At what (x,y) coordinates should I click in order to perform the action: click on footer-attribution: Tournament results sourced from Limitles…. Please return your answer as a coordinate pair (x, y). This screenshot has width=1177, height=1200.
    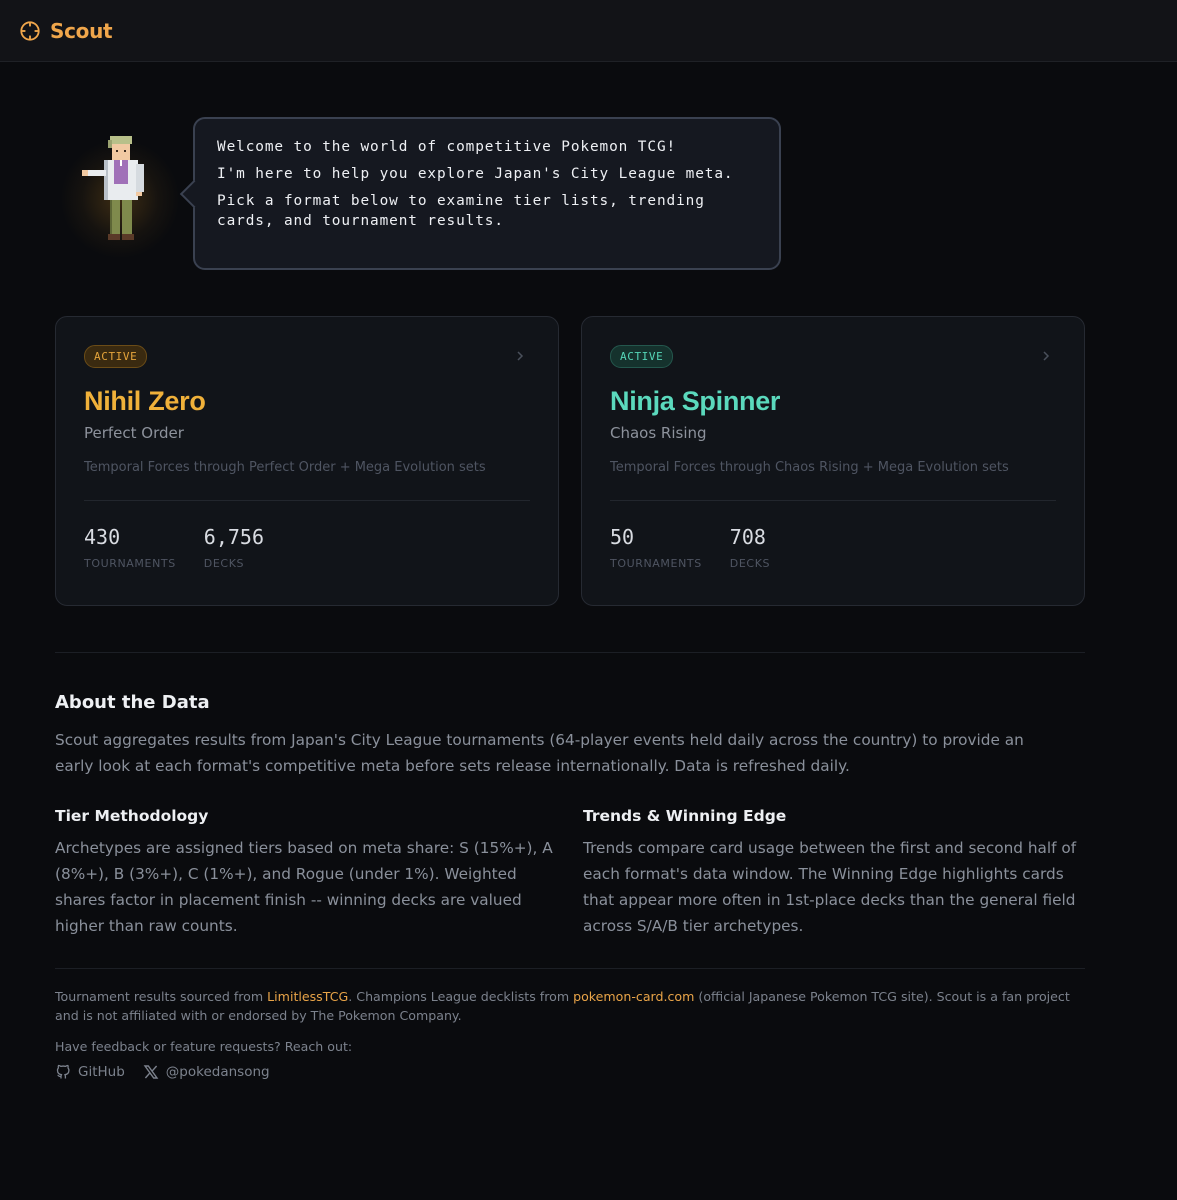
    Looking at the image, I should click on (570, 1006).